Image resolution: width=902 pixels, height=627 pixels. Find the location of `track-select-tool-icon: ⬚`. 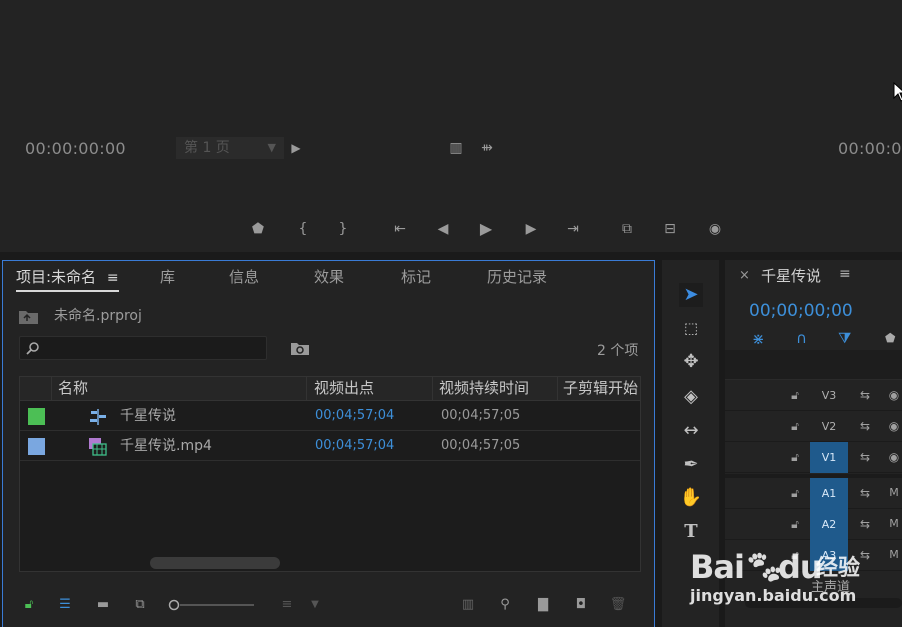

track-select-tool-icon: ⬚ is located at coordinates (691, 328).